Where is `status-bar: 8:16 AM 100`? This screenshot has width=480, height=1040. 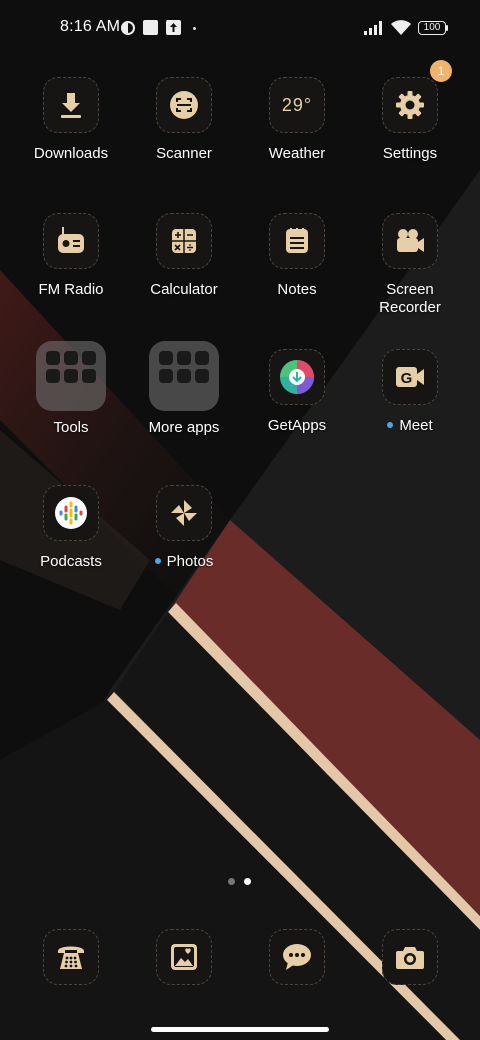
status-bar: 8:16 AM 100 is located at coordinates (240, 28).